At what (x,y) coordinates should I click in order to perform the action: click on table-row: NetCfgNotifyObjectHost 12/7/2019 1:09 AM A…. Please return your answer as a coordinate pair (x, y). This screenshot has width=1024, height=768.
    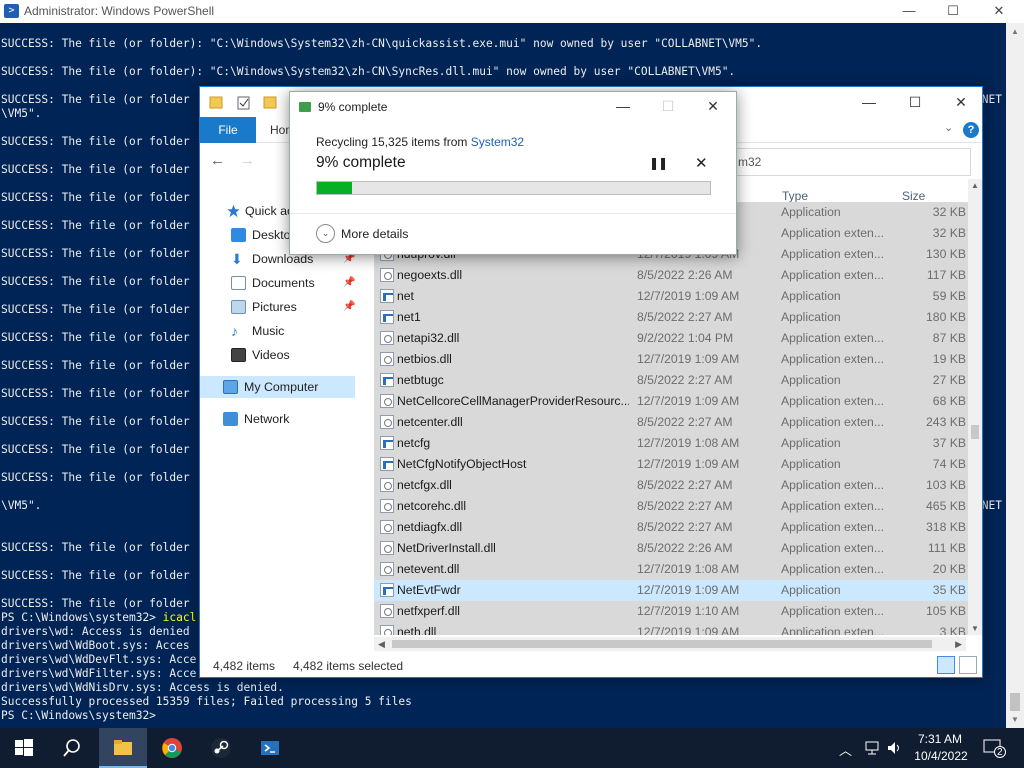
    Looking at the image, I should click on (671, 464).